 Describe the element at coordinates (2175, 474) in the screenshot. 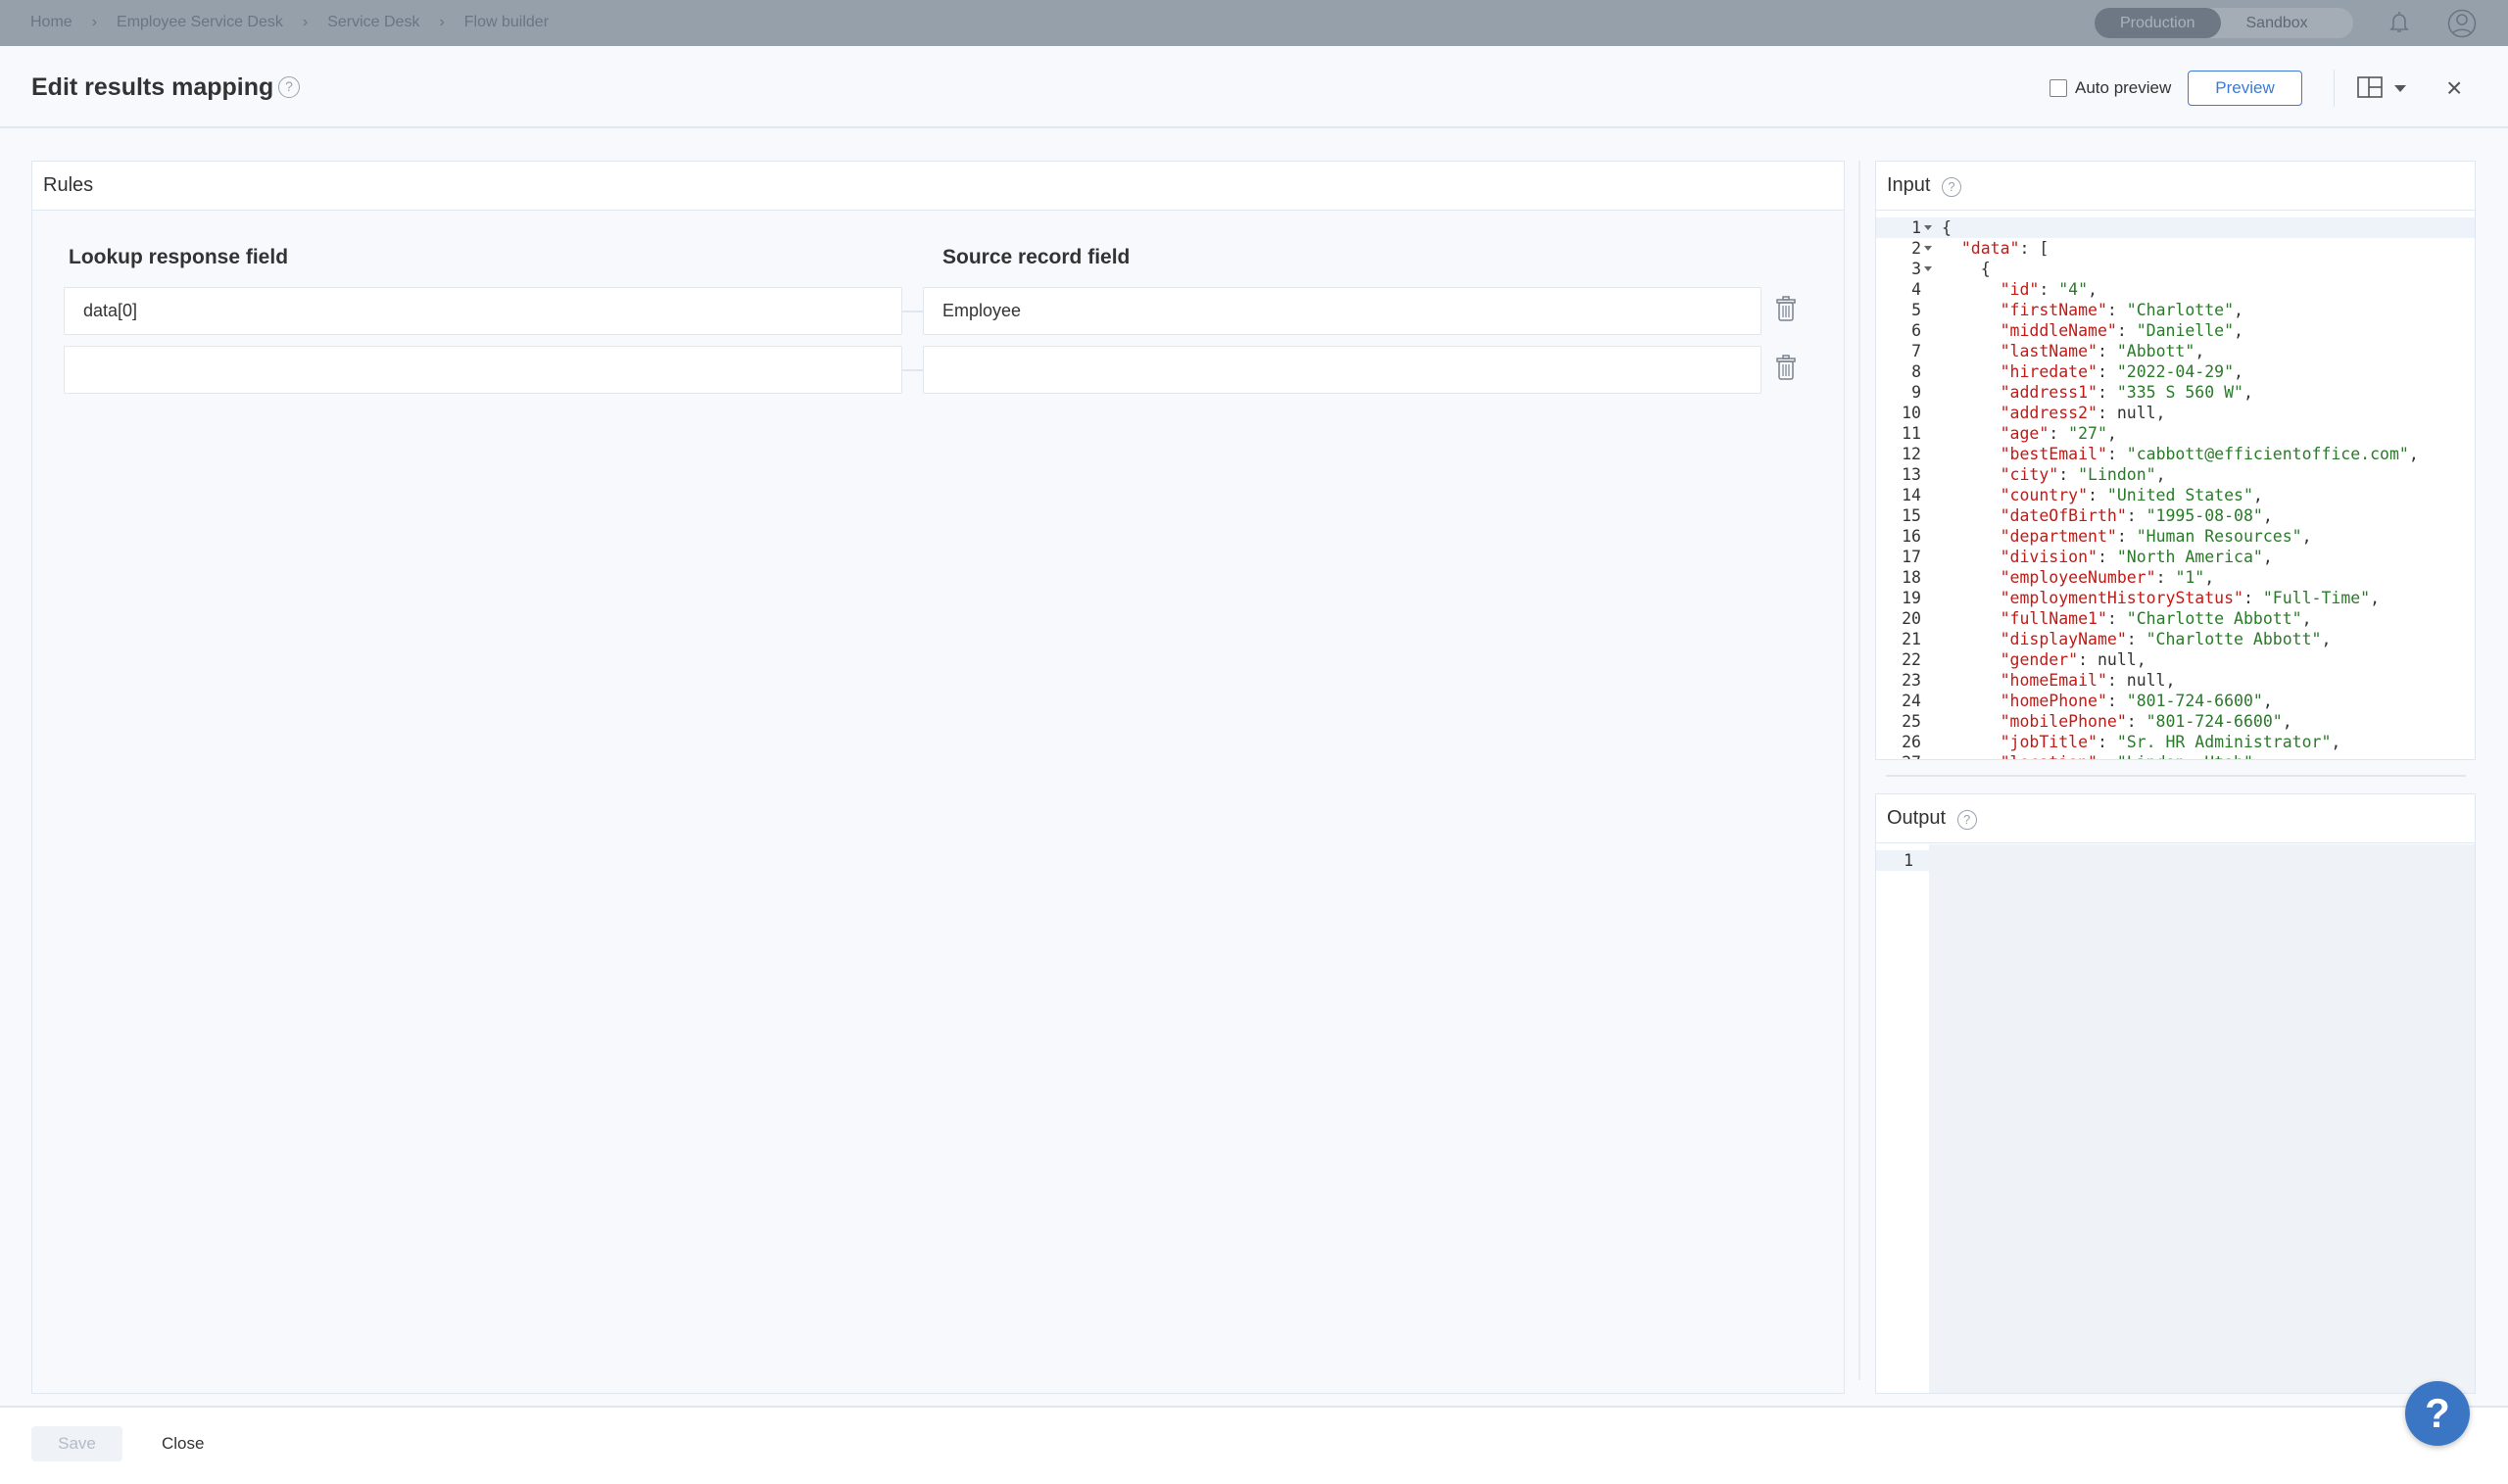

I see `code-line: 13 "city": "Lindon",` at that location.